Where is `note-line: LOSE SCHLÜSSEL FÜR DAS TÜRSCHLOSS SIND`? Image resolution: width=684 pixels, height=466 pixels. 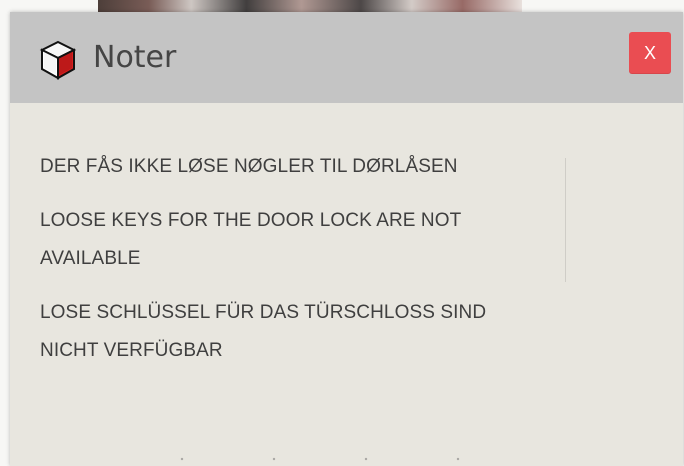
note-line: LOSE SCHLÜSSEL FÜR DAS TÜRSCHLOSS SIND is located at coordinates (263, 312).